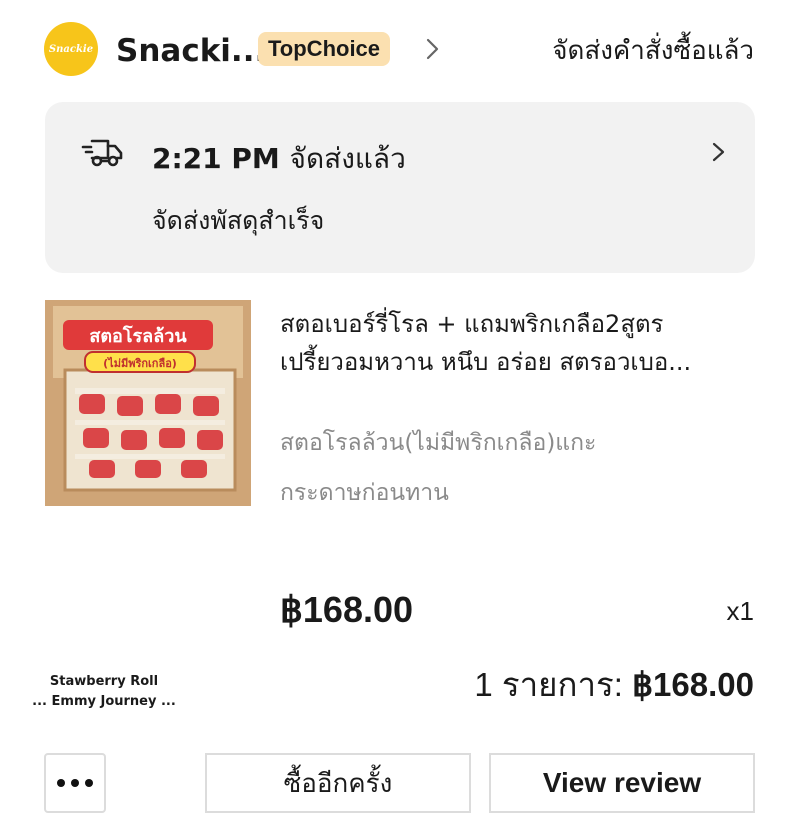 This screenshot has width=800, height=836. I want to click on order-total: 1 รายการ: ฿168.00, so click(614, 685).